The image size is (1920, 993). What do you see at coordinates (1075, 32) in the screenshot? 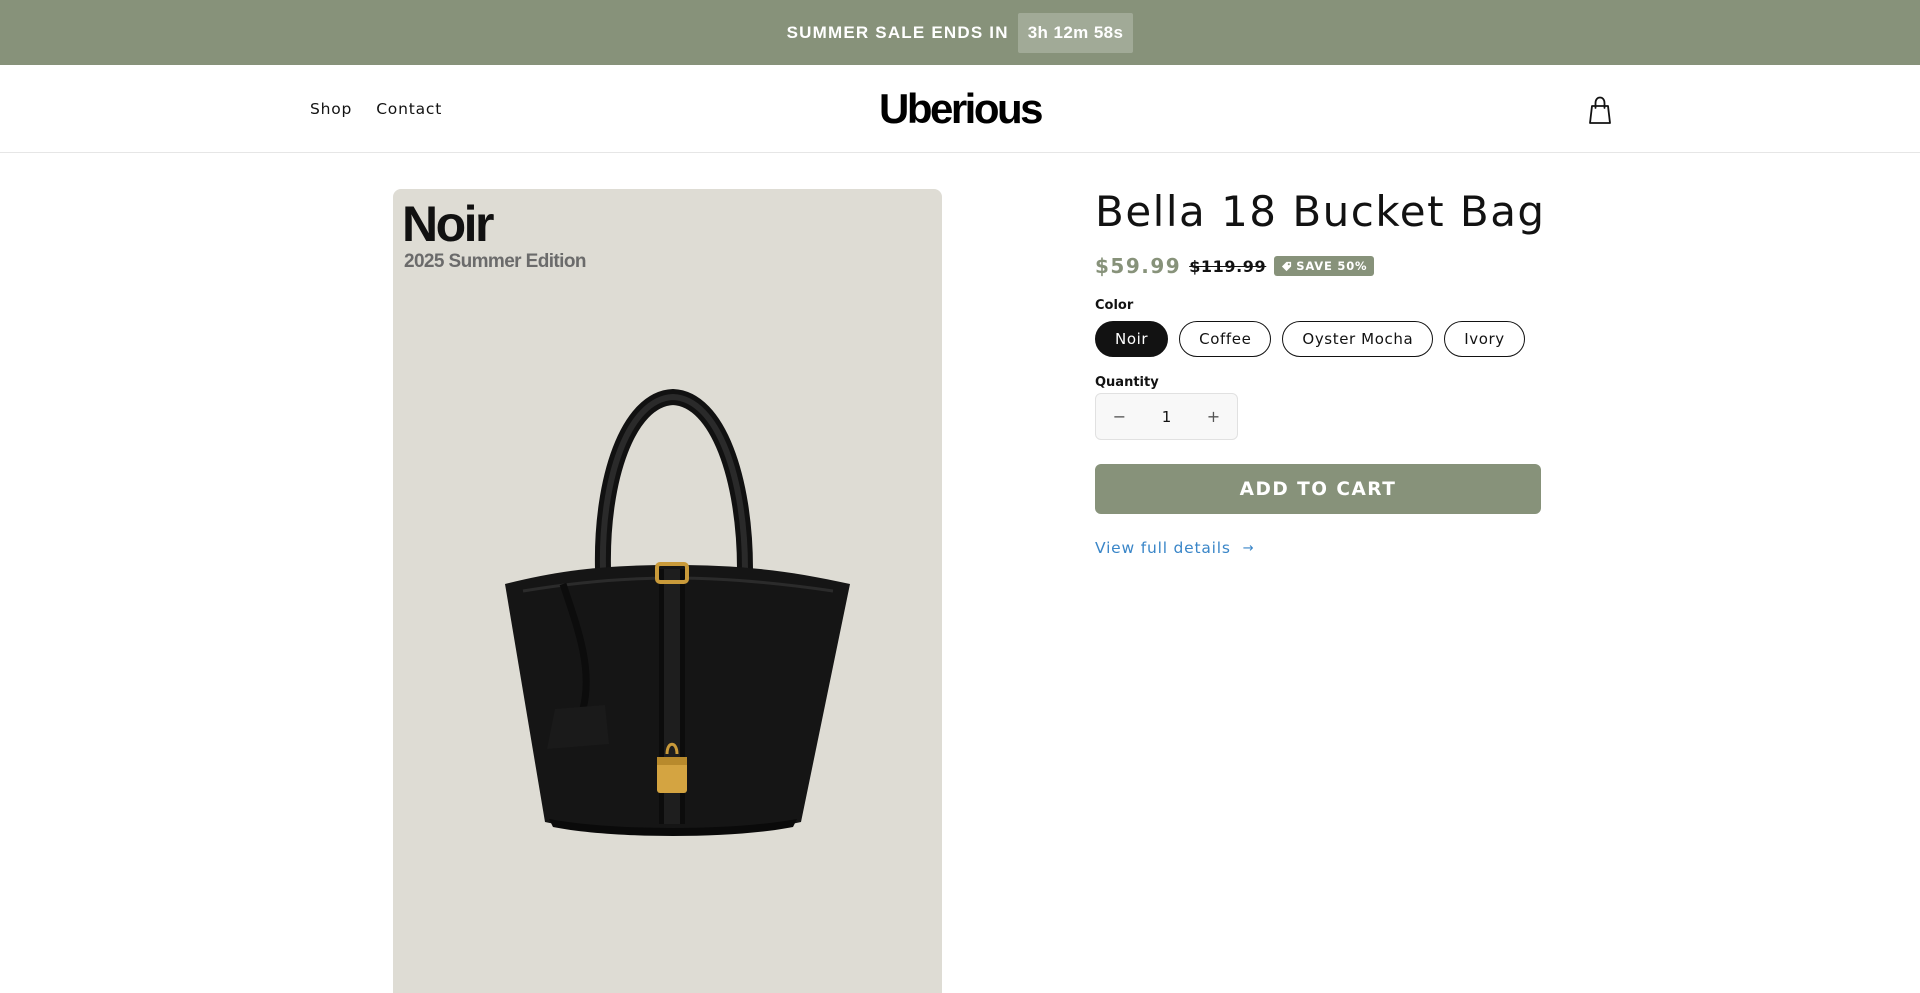
I see `countdown-timer: 3h 12m 58s` at bounding box center [1075, 32].